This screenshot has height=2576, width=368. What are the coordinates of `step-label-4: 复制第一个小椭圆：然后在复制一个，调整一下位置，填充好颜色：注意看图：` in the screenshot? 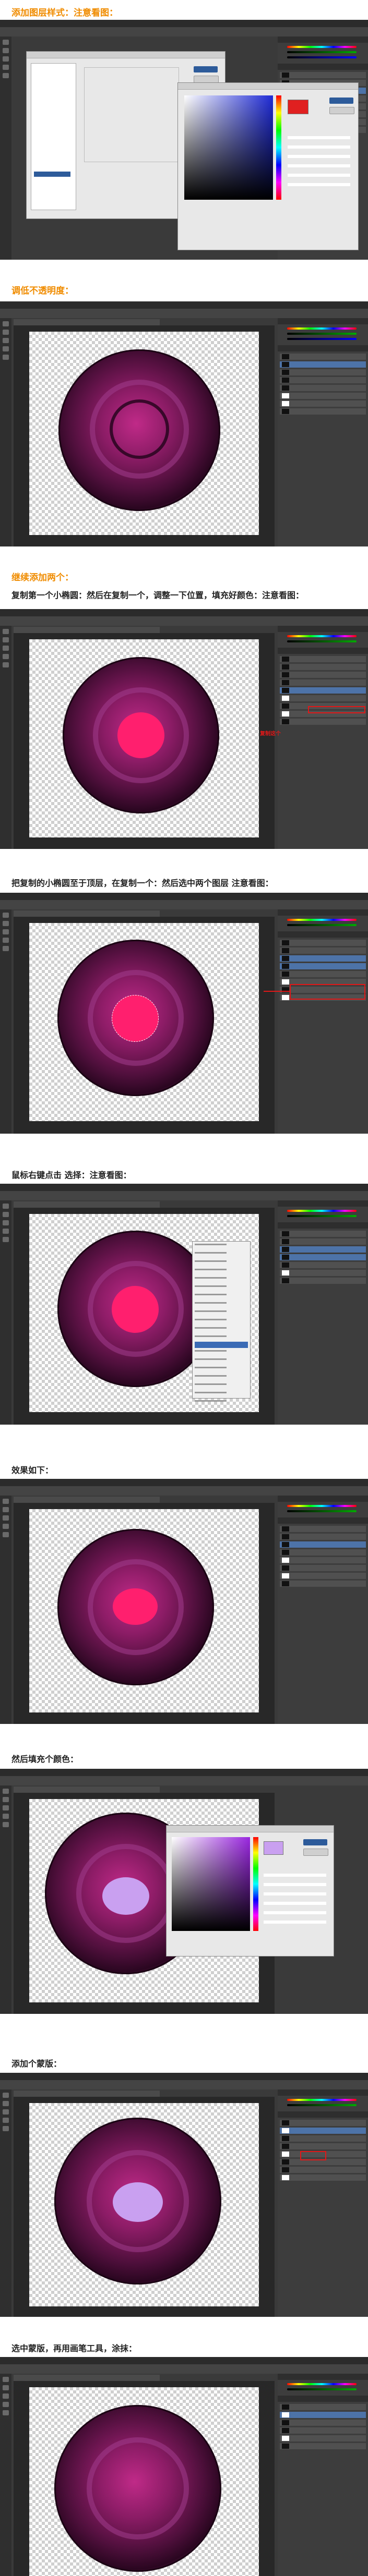 It's located at (157, 595).